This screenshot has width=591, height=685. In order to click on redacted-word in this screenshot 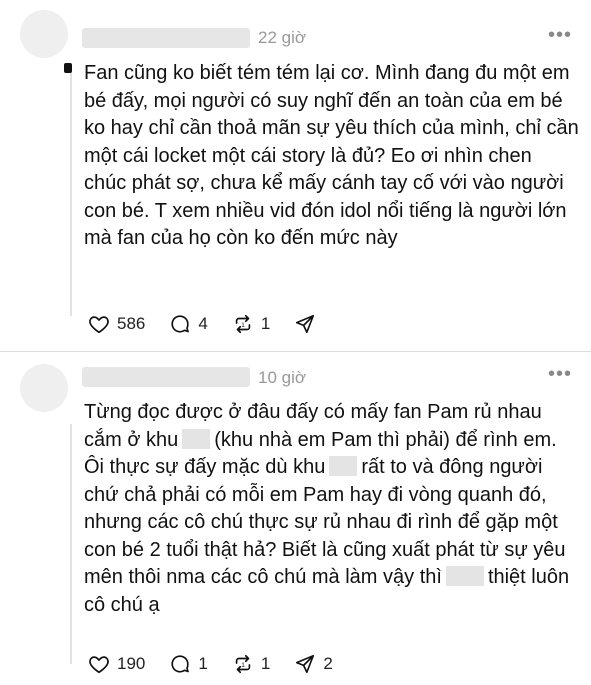, I will do `click(464, 576)`.